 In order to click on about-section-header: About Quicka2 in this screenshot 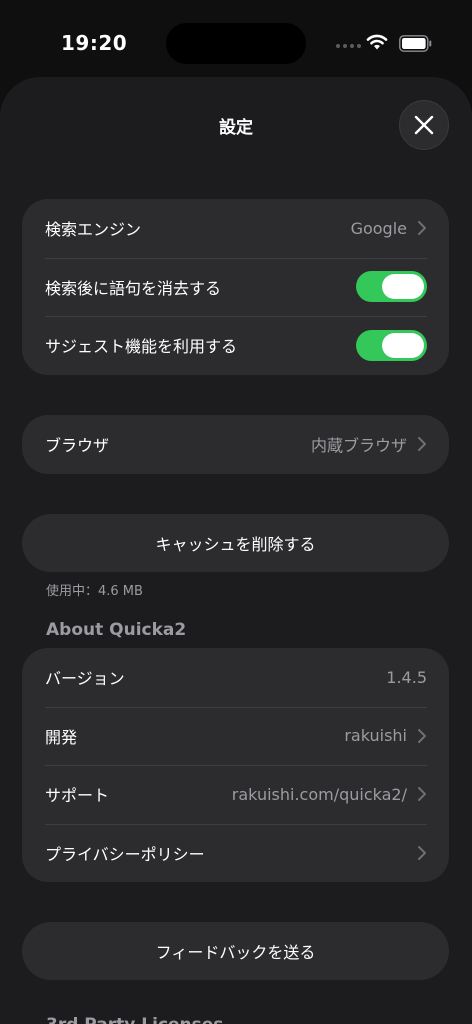, I will do `click(116, 630)`.